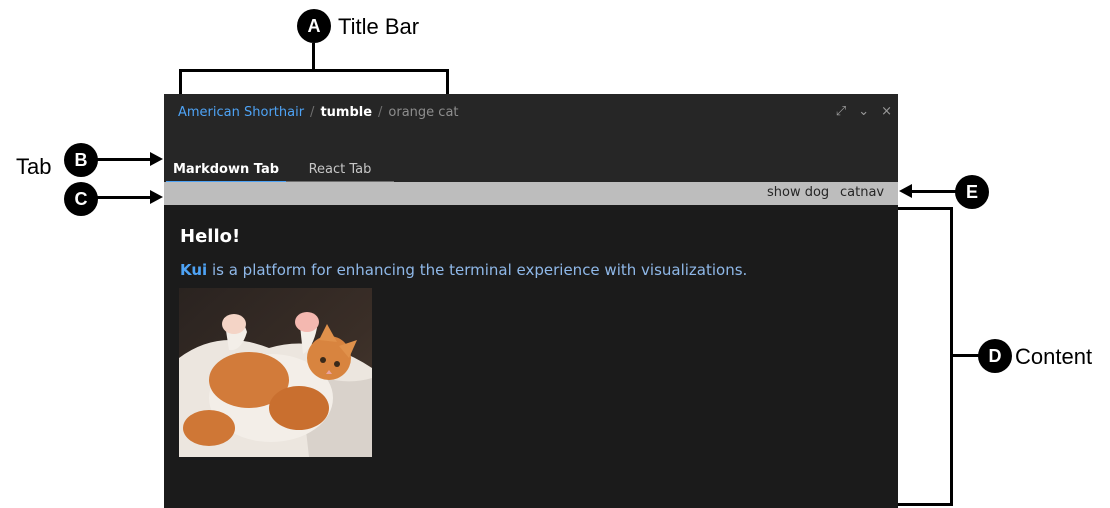 The height and width of the screenshot is (508, 1110). Describe the element at coordinates (313, 57) in the screenshot. I see `bracket-a-stem` at that location.